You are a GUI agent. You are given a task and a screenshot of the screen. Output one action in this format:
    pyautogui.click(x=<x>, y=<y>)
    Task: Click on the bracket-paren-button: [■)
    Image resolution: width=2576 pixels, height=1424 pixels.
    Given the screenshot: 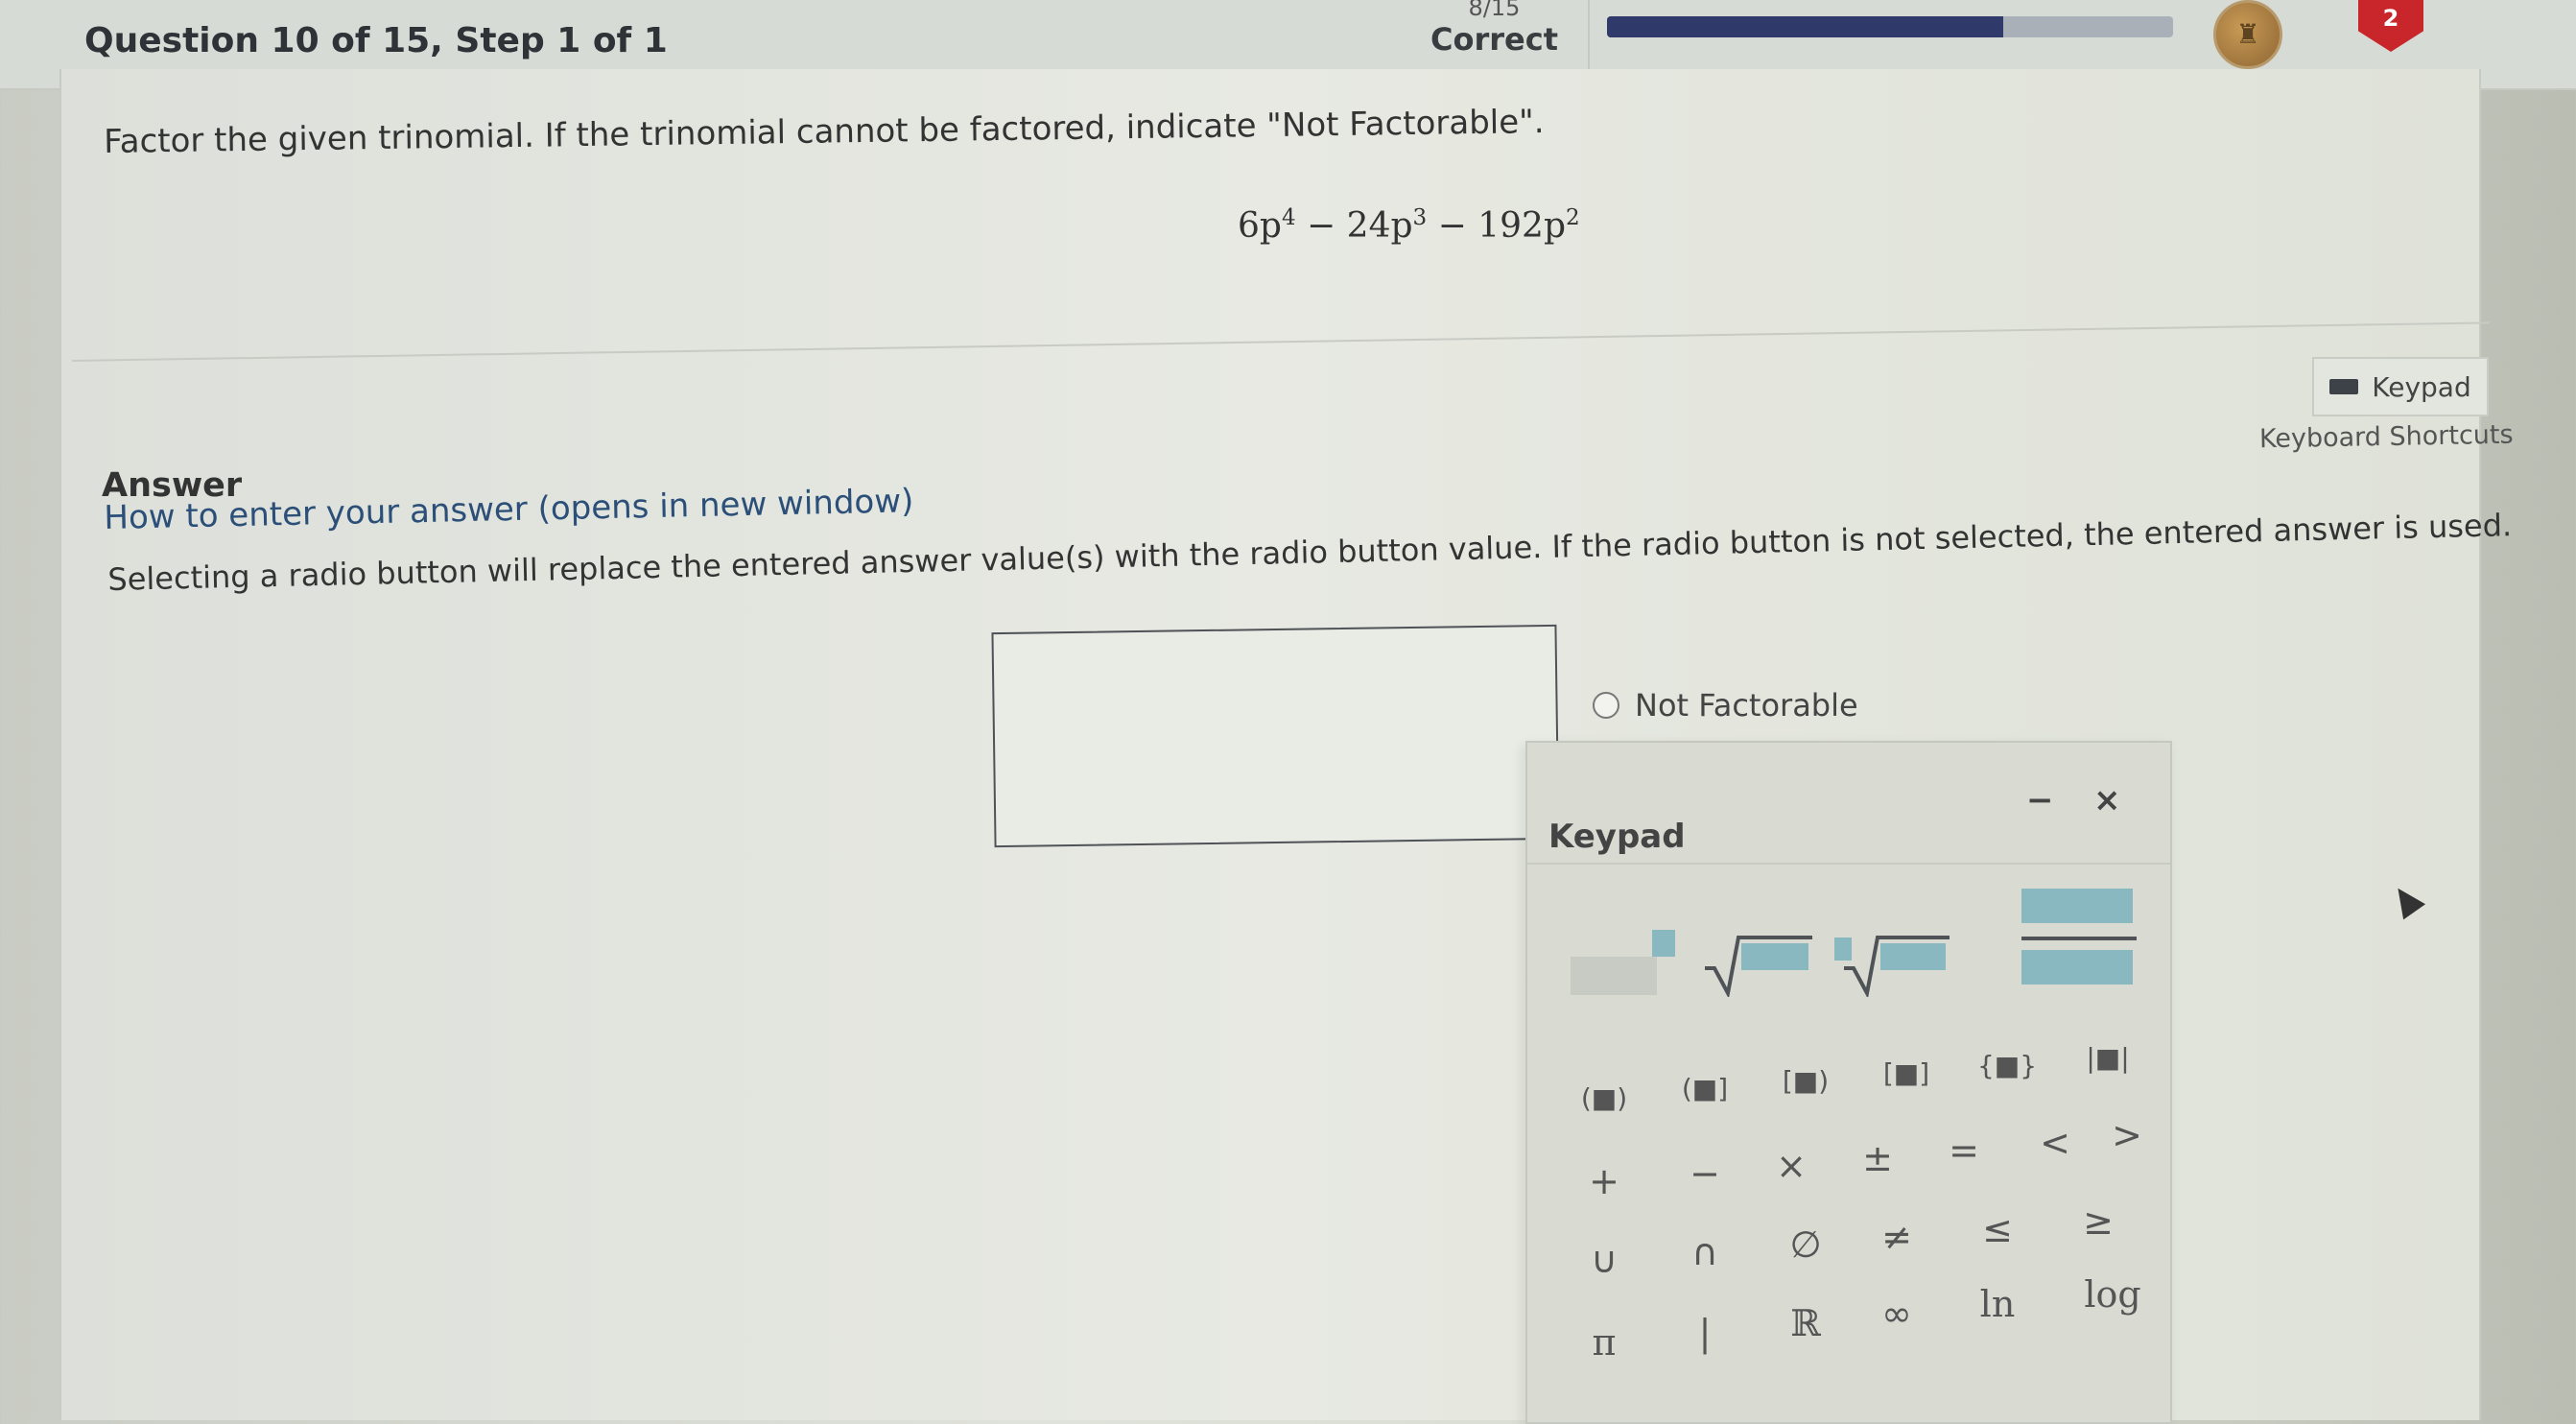 What is the action you would take?
    pyautogui.click(x=1805, y=1081)
    